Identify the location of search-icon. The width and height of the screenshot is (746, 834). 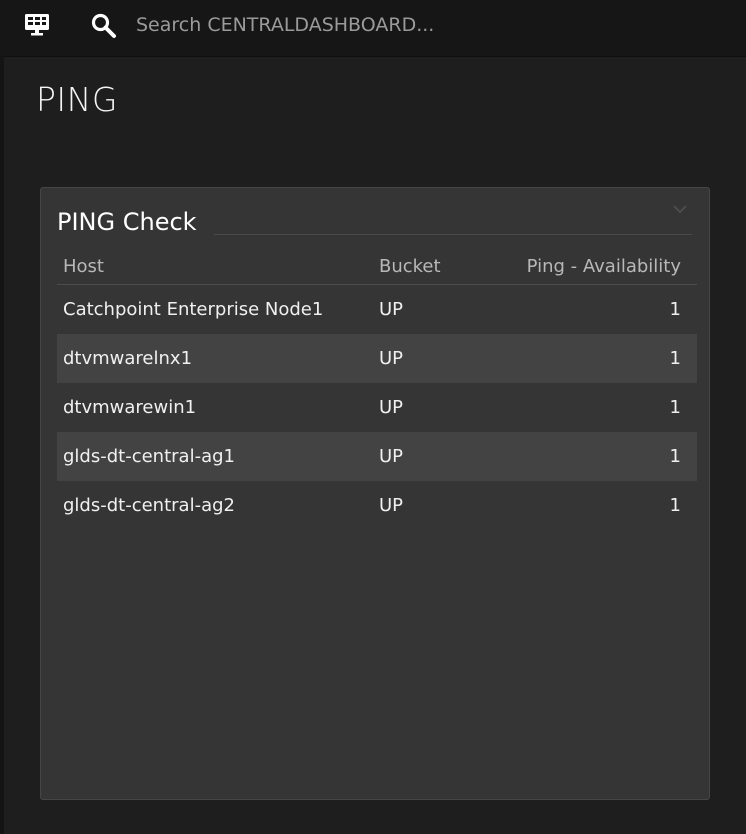
(104, 26).